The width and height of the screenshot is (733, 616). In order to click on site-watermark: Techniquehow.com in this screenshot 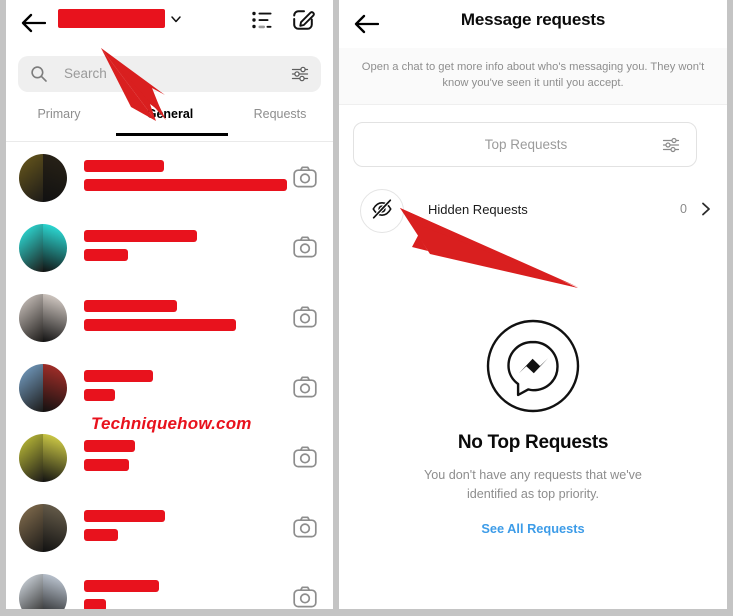, I will do `click(171, 423)`.